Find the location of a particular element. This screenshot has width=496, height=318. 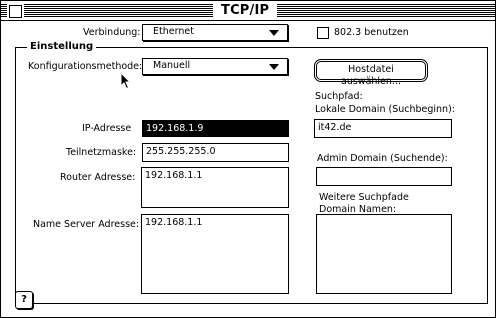

verbindung-value: Ethernet is located at coordinates (173, 31).